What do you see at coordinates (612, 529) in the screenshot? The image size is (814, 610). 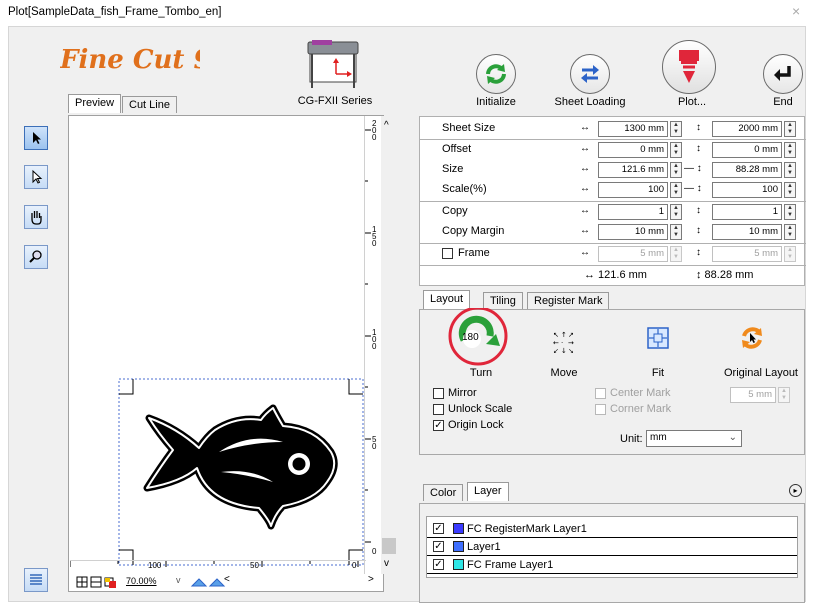 I see `layer-row: ✓ FC RegisterMark Layer1` at bounding box center [612, 529].